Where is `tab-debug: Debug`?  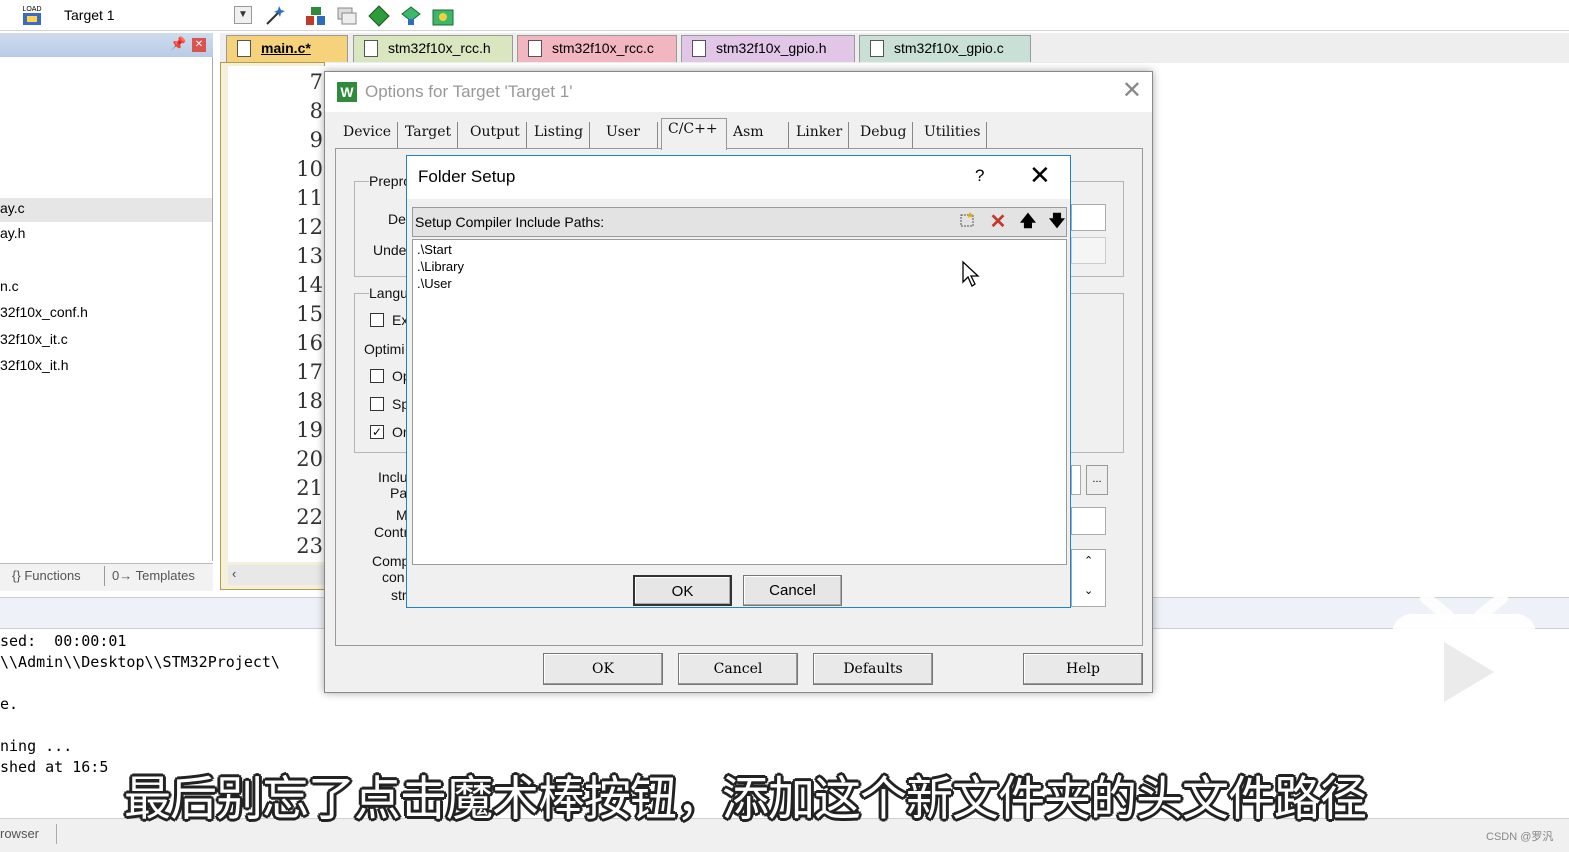 tab-debug: Debug is located at coordinates (884, 135).